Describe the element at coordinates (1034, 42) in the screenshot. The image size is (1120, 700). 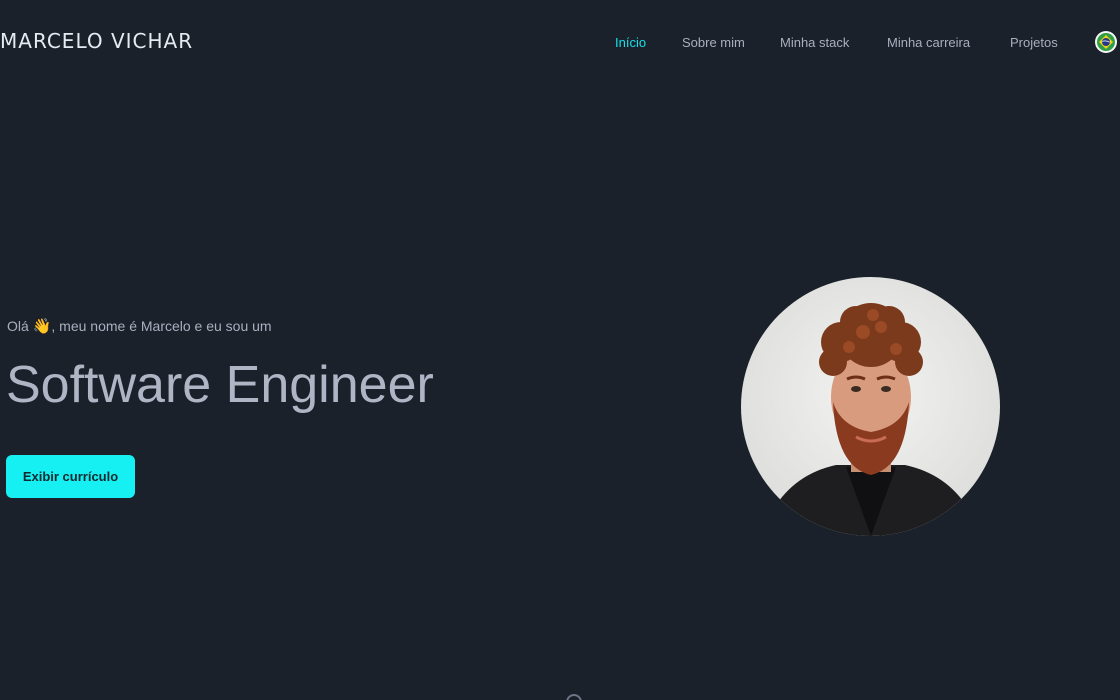
I see `nav-link-projetos: Projetos` at that location.